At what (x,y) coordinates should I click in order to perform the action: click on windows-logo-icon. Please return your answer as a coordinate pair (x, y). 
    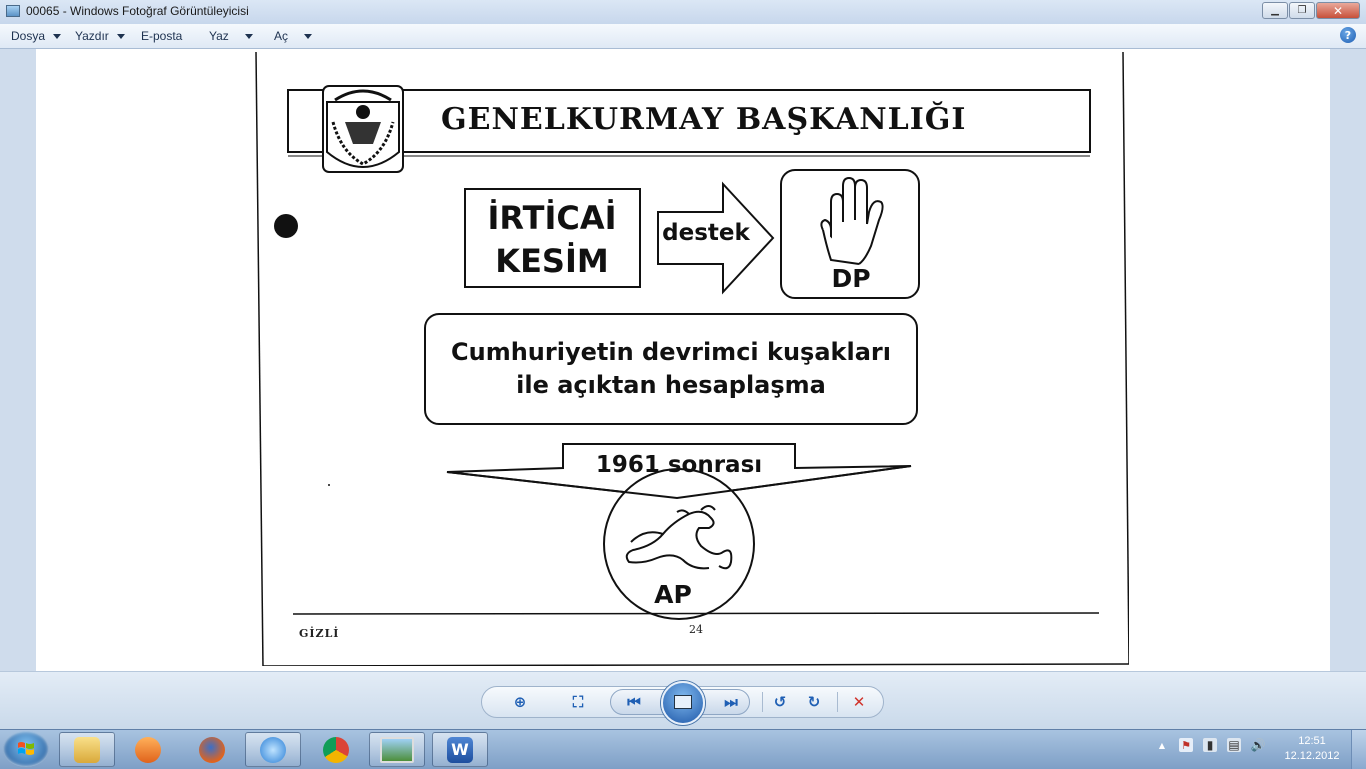
    Looking at the image, I should click on (26, 748).